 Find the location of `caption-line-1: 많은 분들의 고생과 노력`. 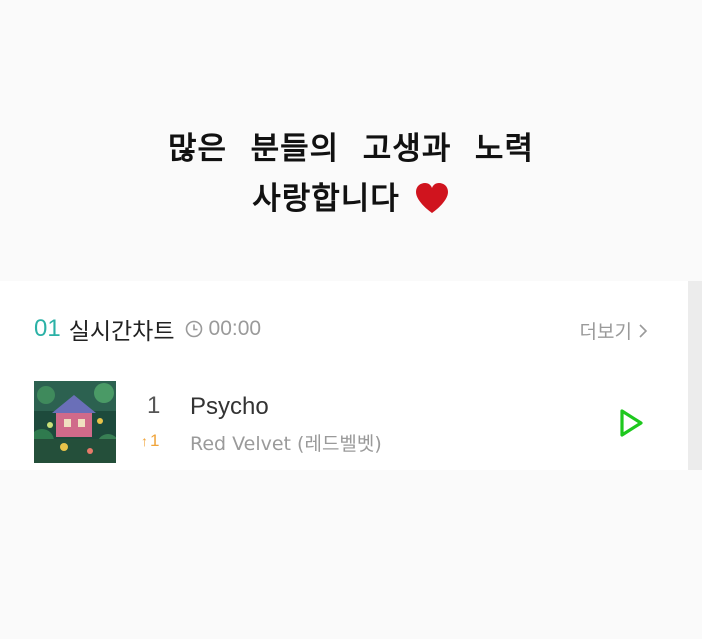

caption-line-1: 많은 분들의 고생과 노력 is located at coordinates (351, 149).